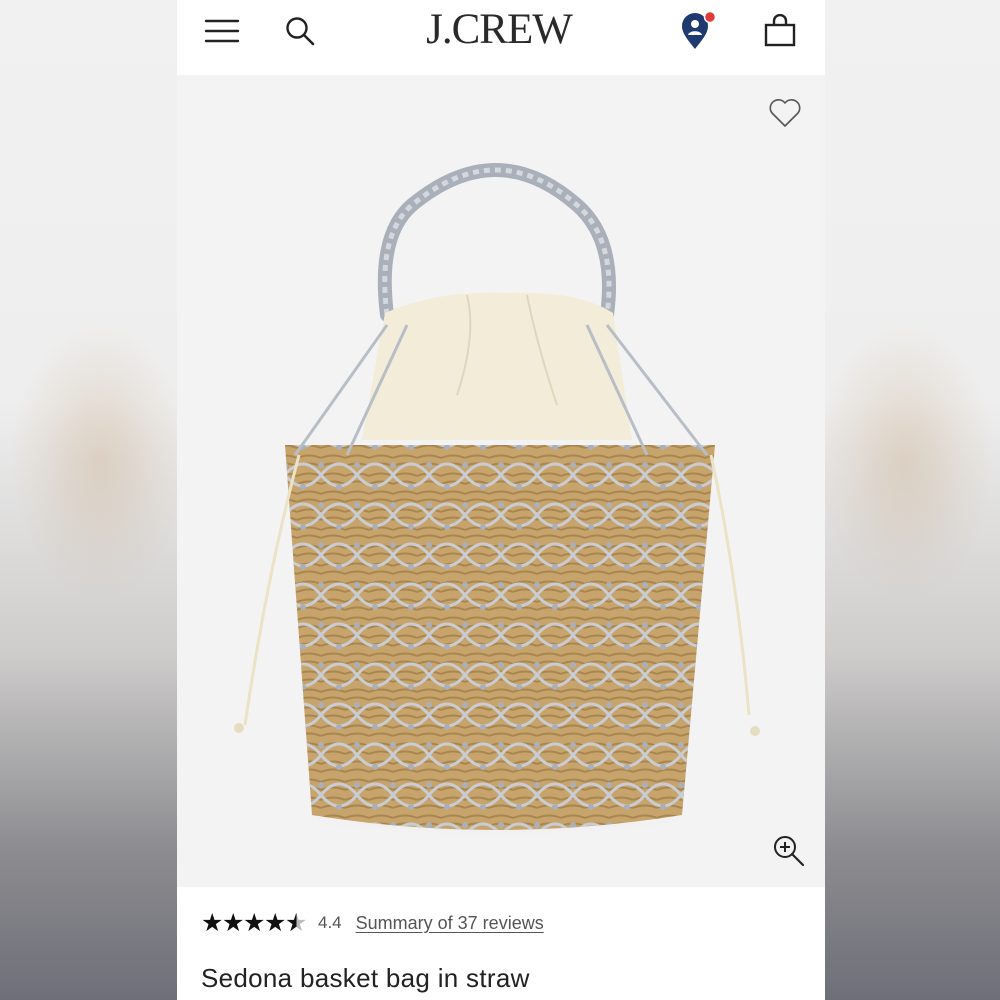 This screenshot has width=1000, height=1000. Describe the element at coordinates (365, 978) in the screenshot. I see `product-title: Sedona basket bag in straw` at that location.